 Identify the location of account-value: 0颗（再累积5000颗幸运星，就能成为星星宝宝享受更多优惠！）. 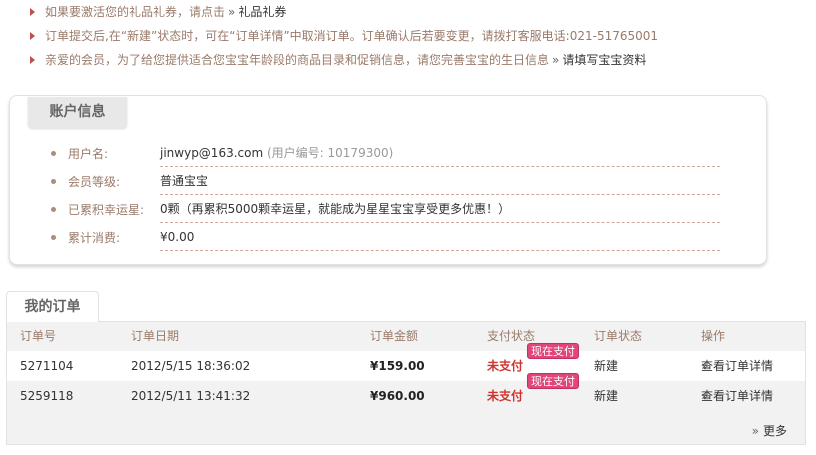
(440, 209).